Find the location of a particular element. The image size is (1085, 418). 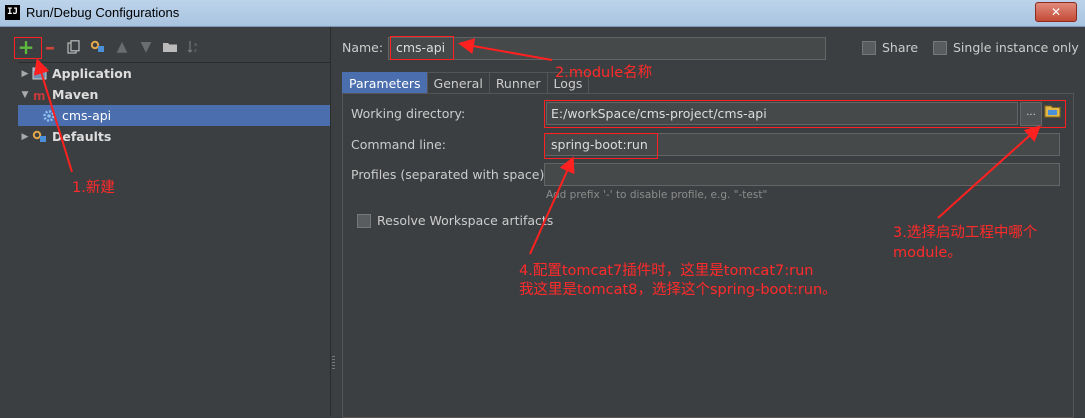

name-label: Name: is located at coordinates (363, 47).